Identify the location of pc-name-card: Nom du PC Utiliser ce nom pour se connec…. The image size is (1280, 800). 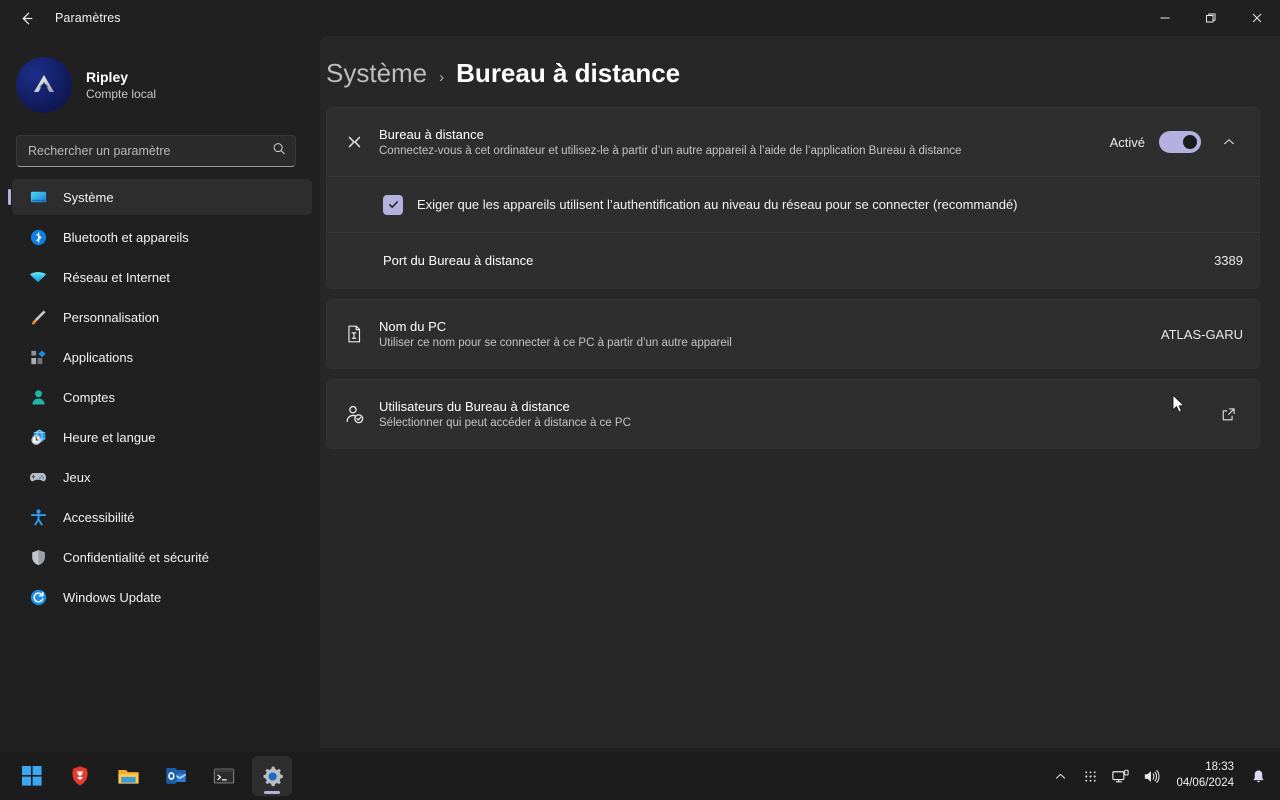
(793, 334).